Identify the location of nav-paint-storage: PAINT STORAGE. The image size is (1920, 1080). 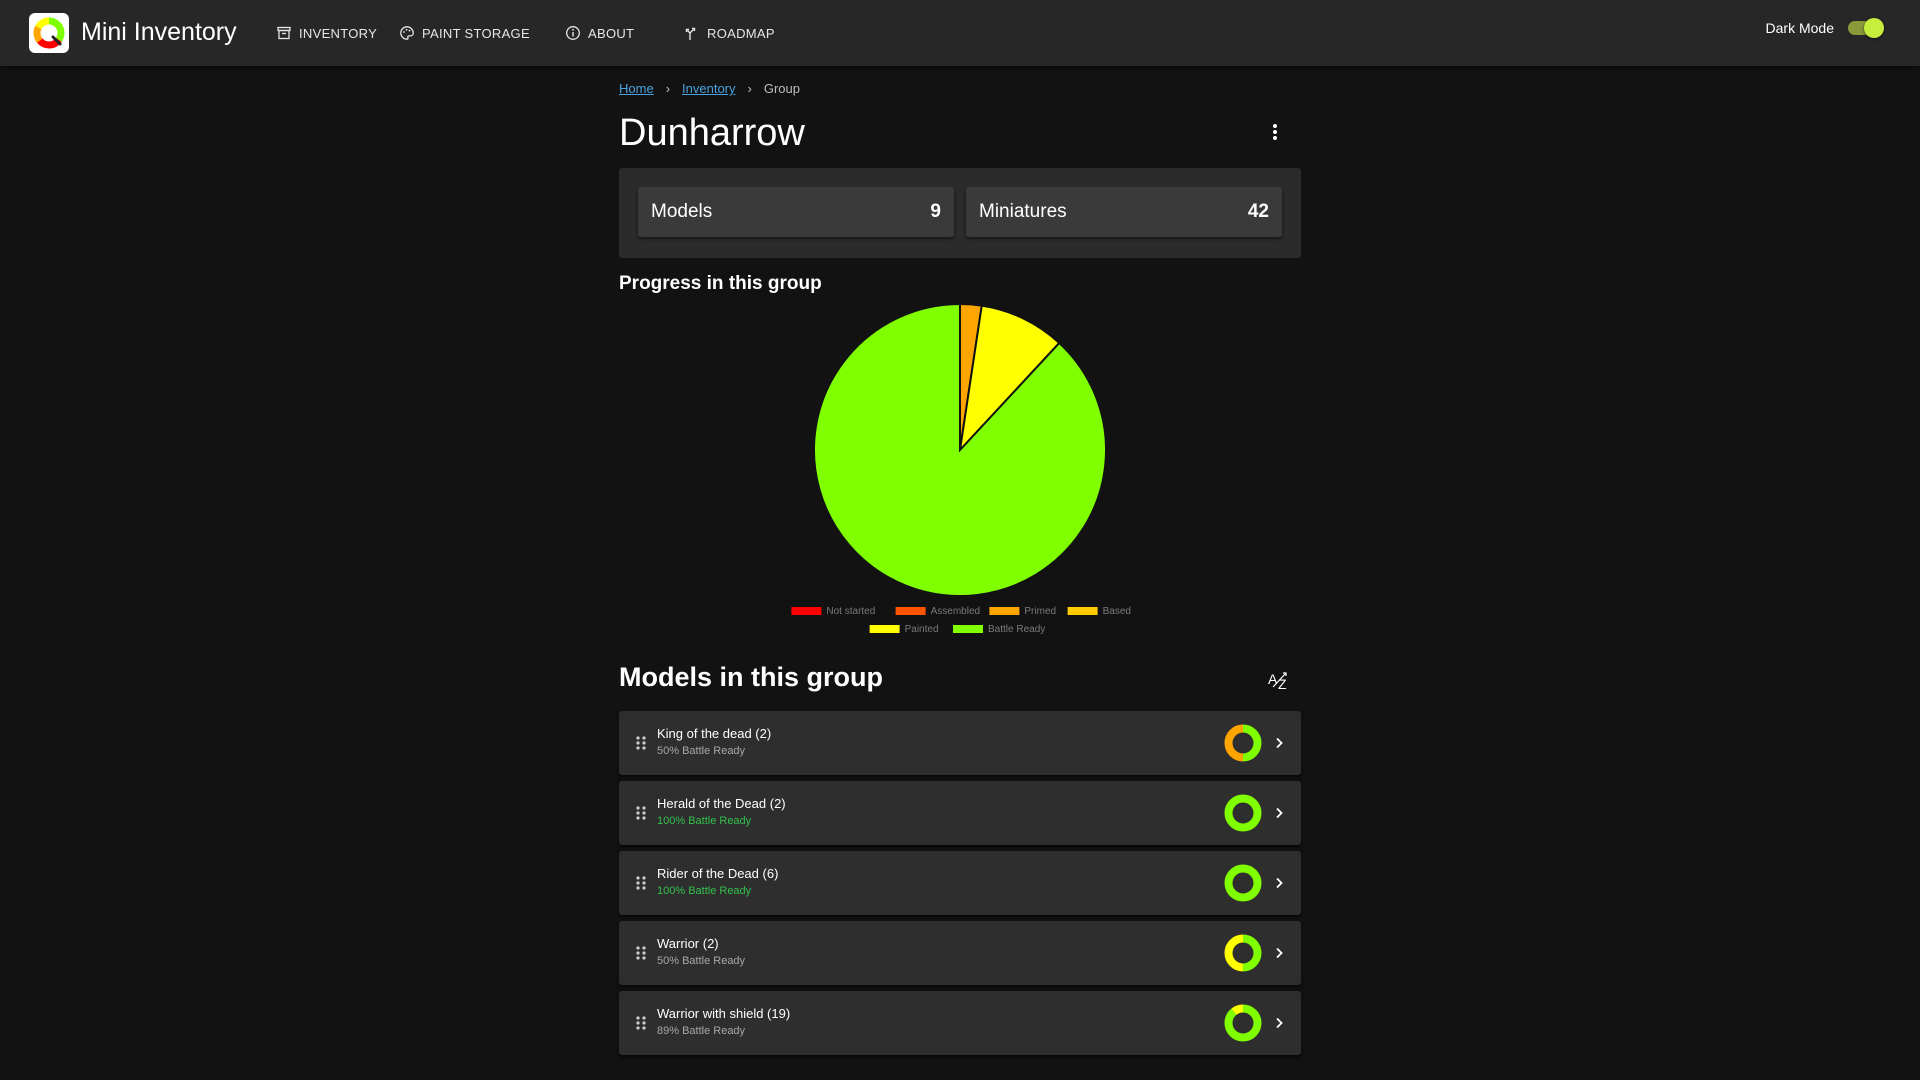
(464, 33).